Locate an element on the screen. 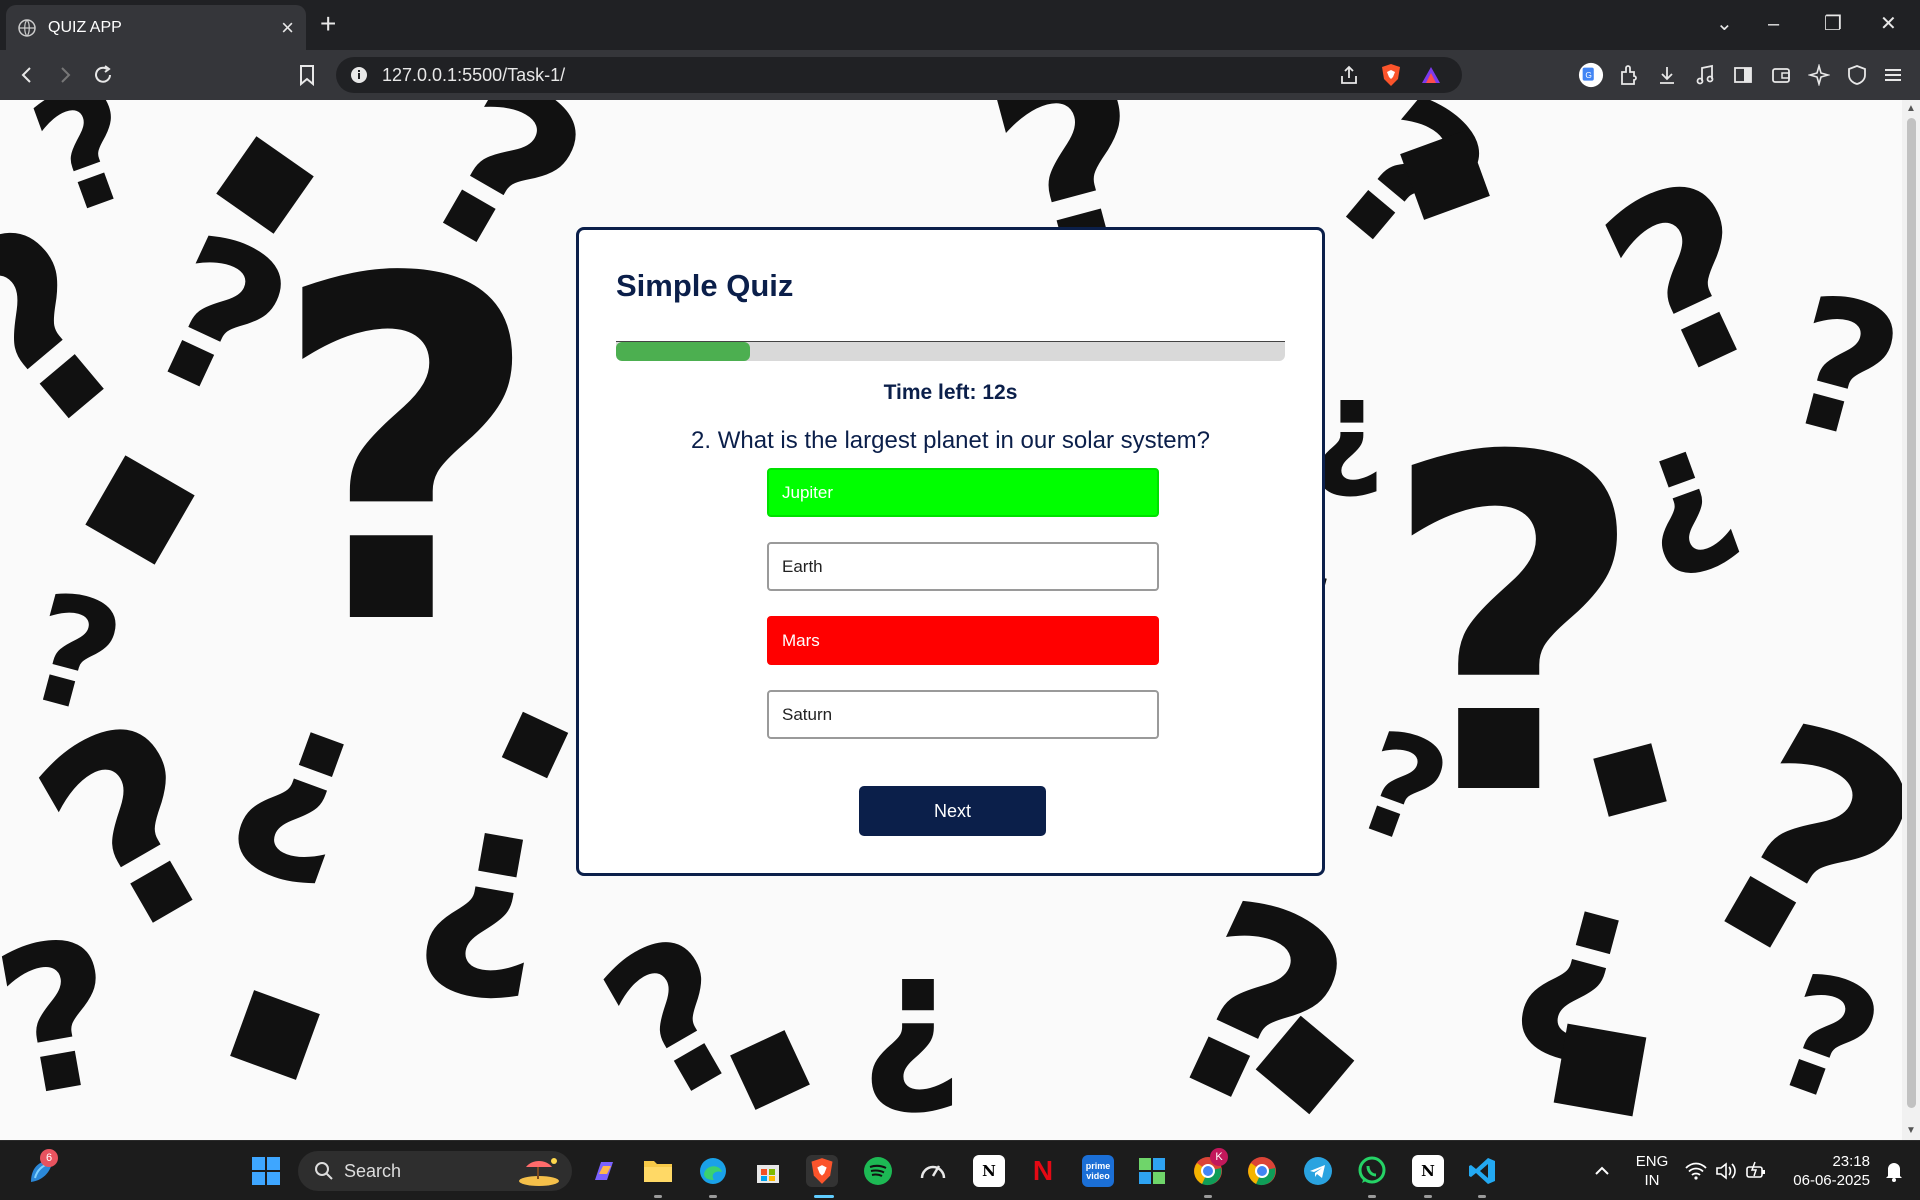  tab-search-chevron-icon: ⌄ is located at coordinates (1724, 24).